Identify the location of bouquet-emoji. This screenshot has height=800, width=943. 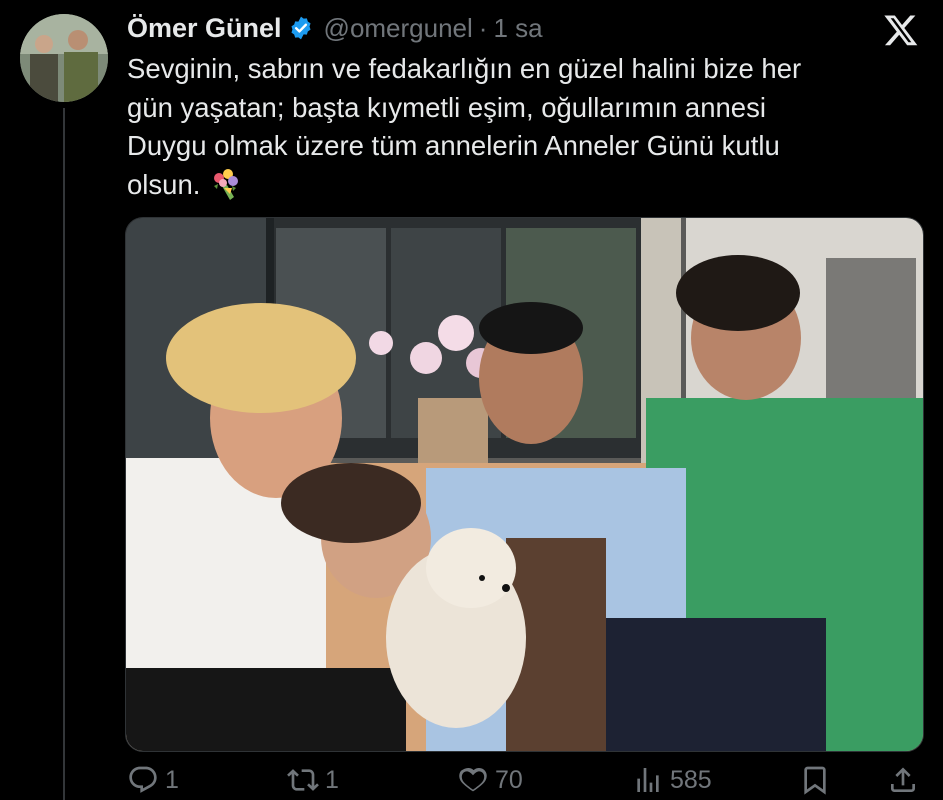
(226, 185).